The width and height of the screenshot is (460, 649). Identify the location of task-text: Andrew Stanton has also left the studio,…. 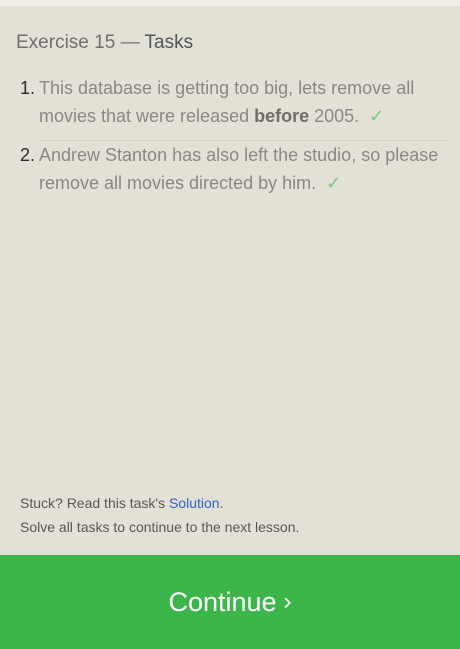
(242, 169).